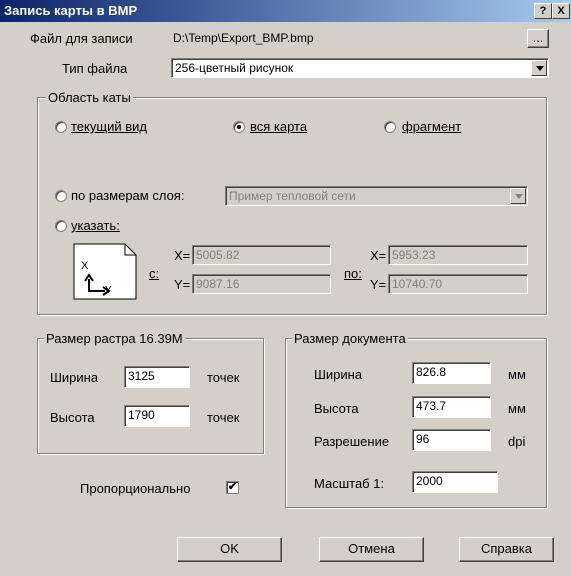  I want to click on radio-current-view, so click(61, 127).